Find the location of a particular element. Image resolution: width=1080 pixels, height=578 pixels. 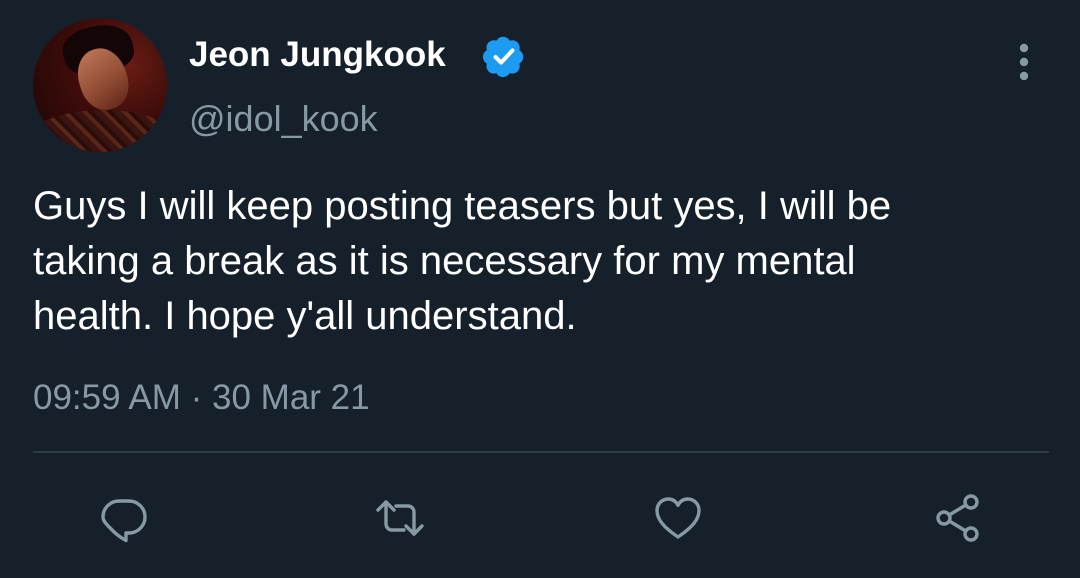

heart-icon is located at coordinates (678, 518).